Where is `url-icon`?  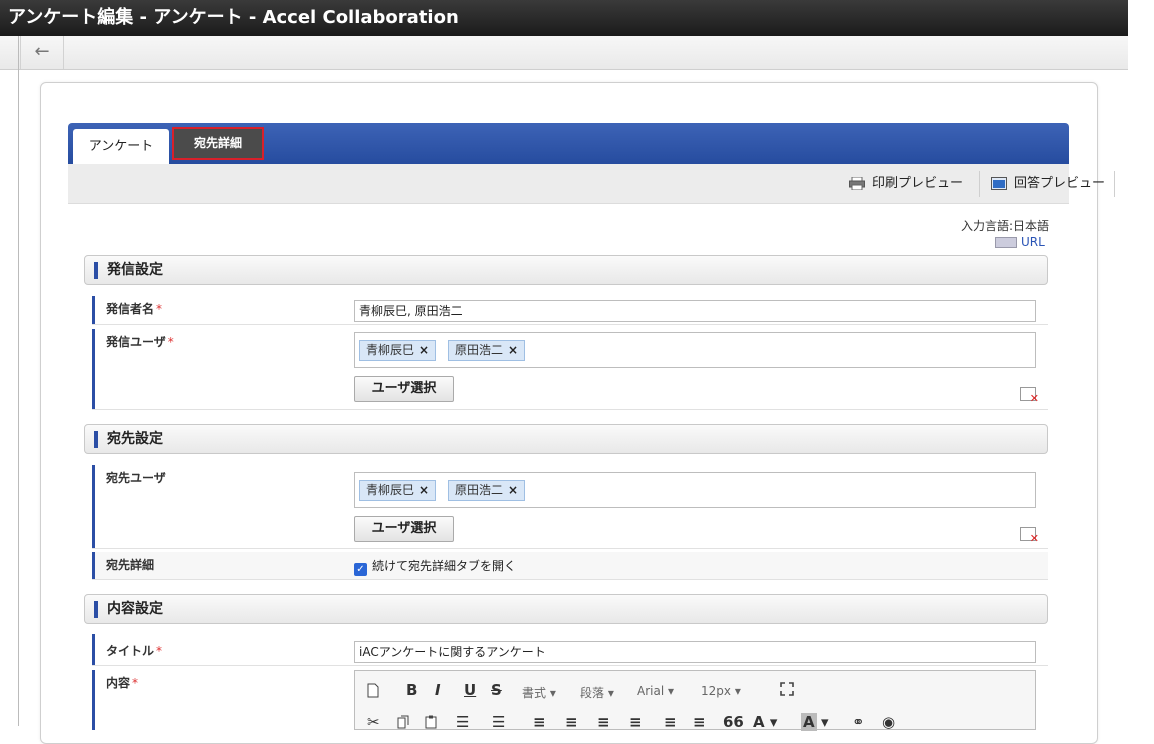
url-icon is located at coordinates (1006, 242).